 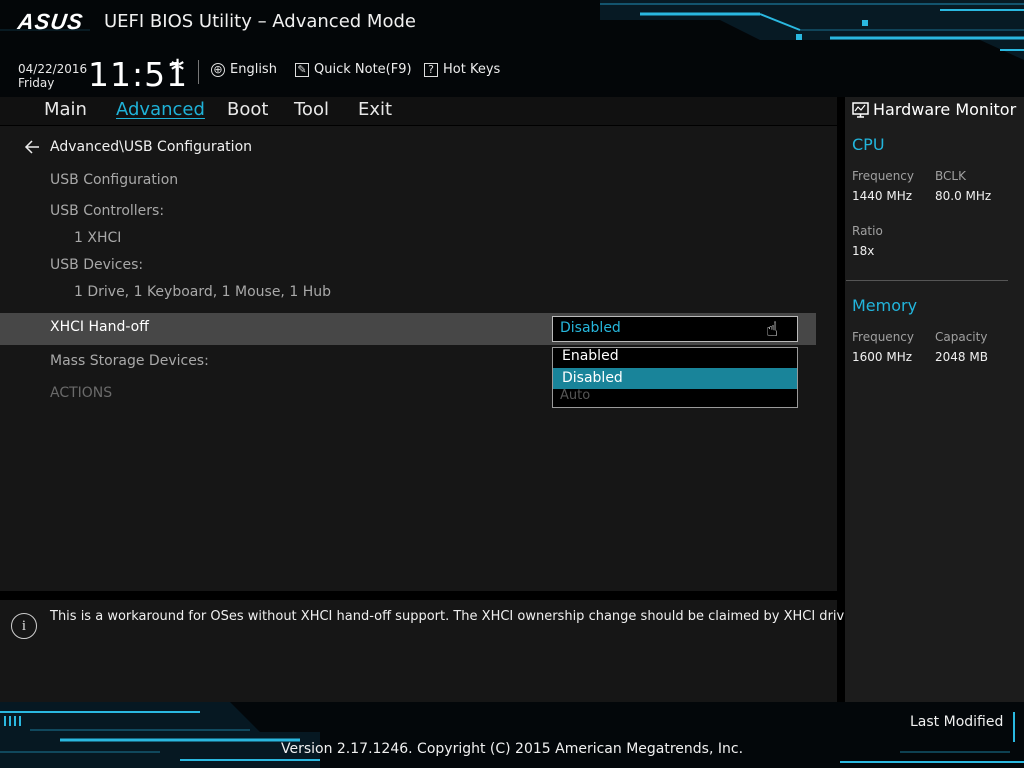 What do you see at coordinates (160, 109) in the screenshot?
I see `tab-advanced: Advanced` at bounding box center [160, 109].